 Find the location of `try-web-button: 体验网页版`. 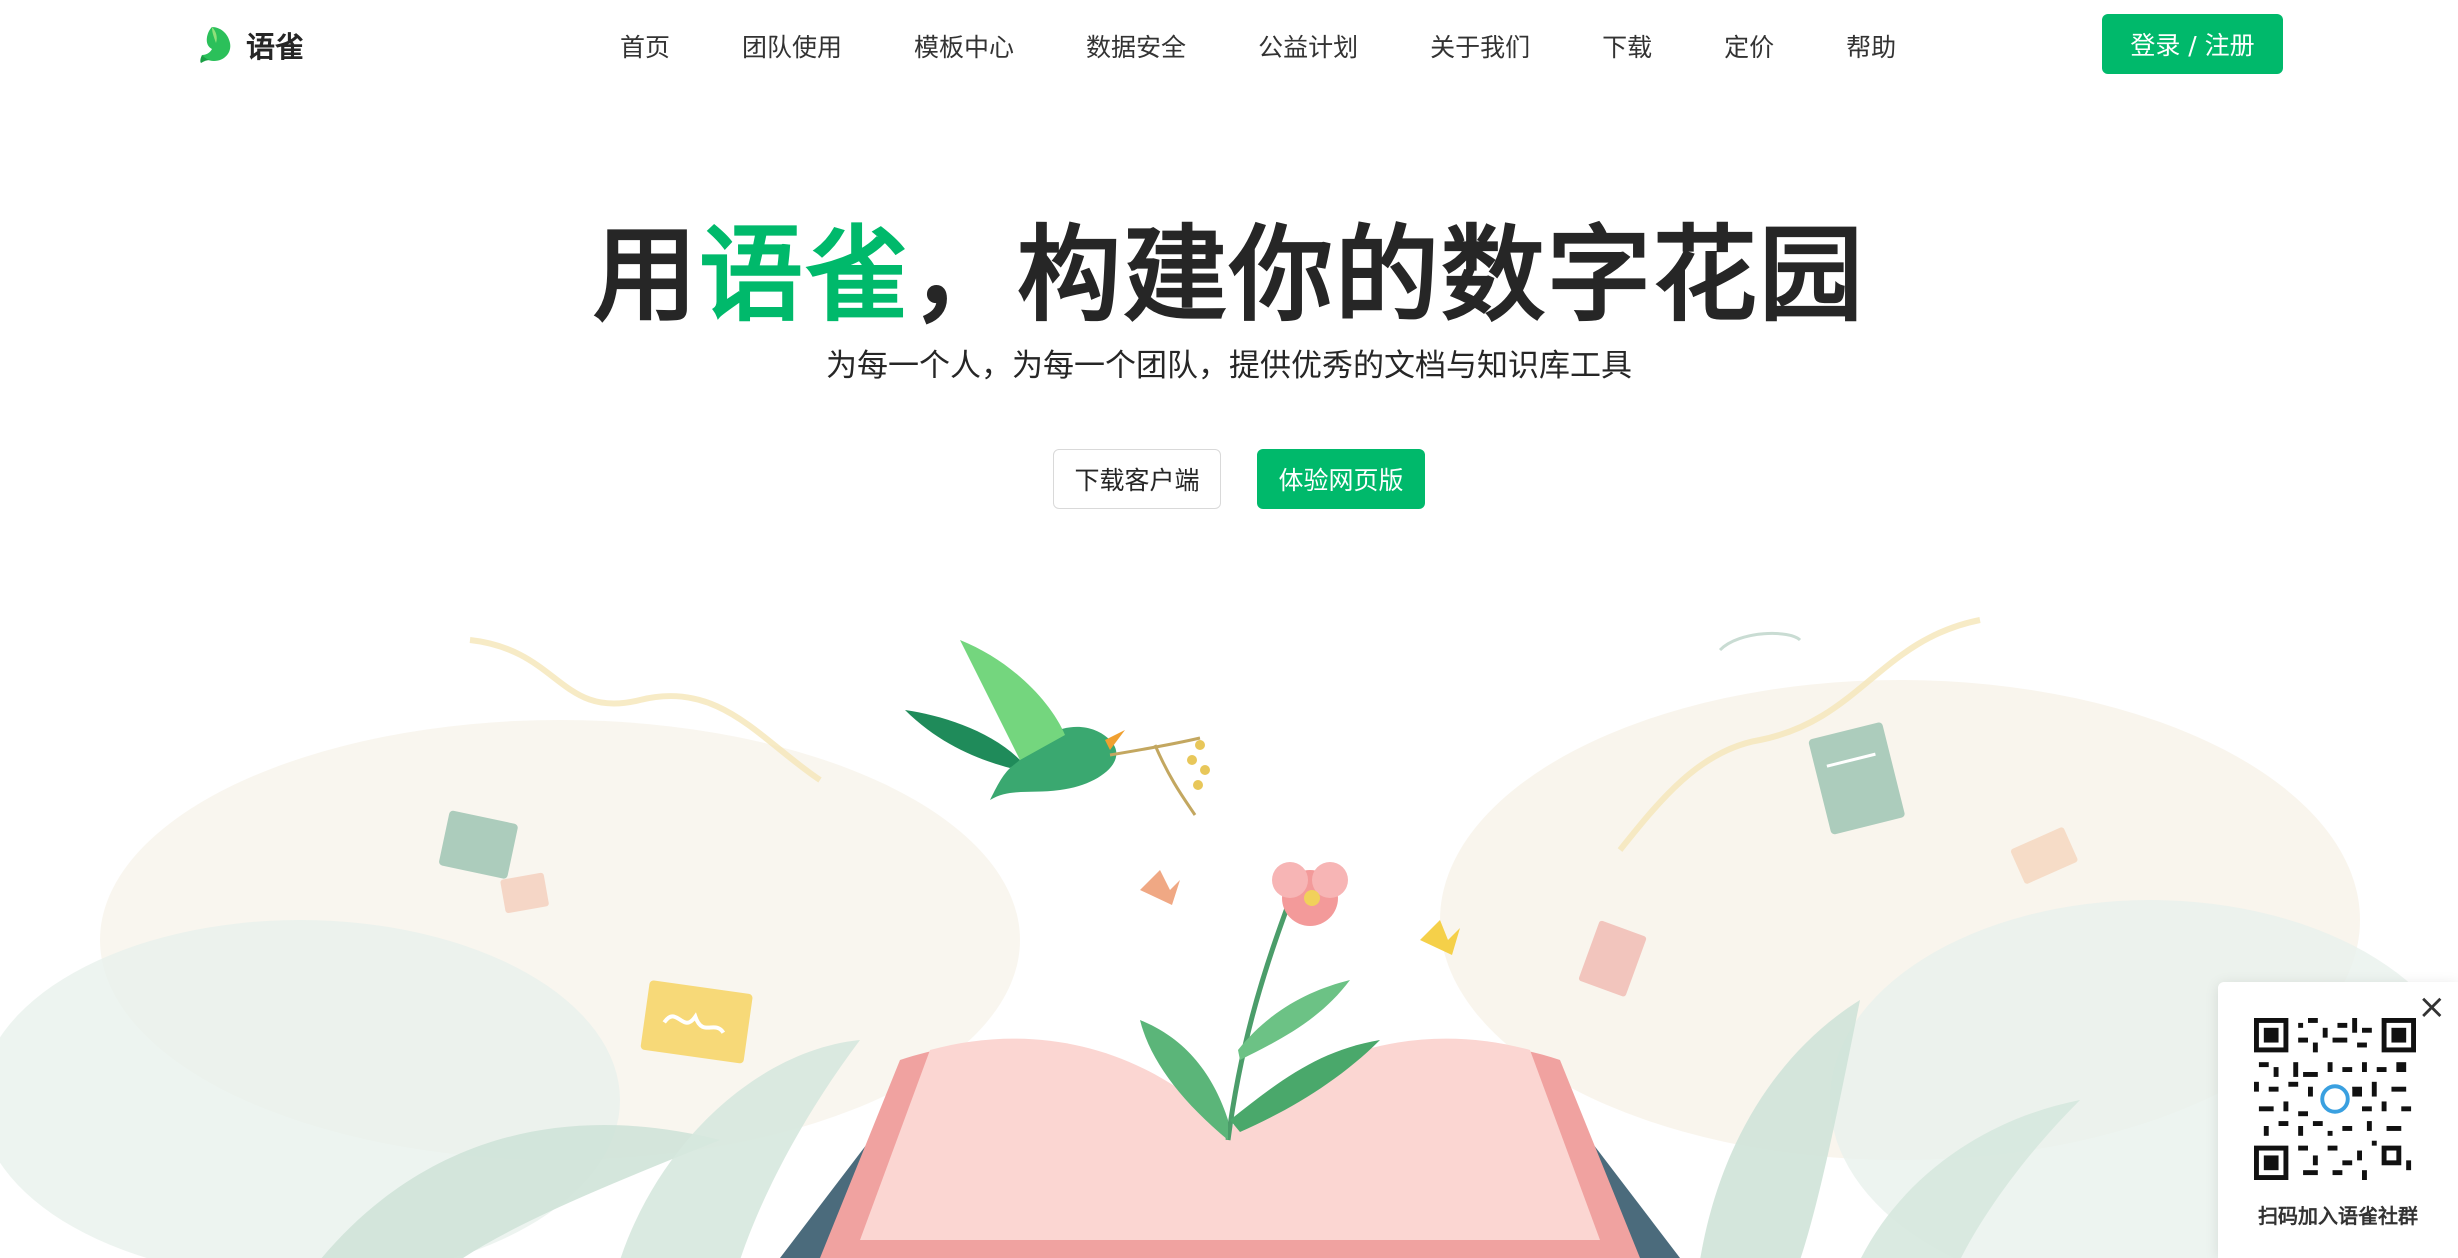

try-web-button: 体验网页版 is located at coordinates (1341, 479).